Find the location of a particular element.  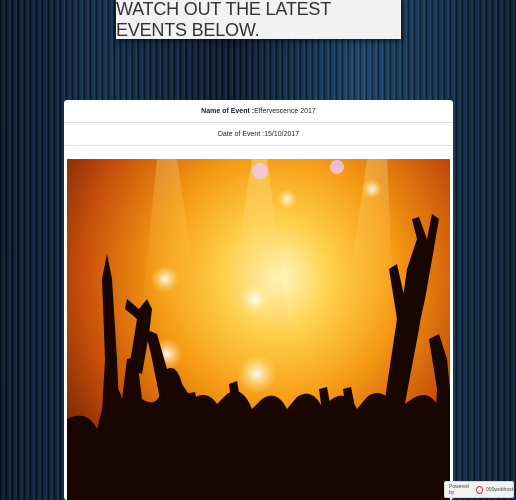

host-name: 000webhost is located at coordinates (499, 489).